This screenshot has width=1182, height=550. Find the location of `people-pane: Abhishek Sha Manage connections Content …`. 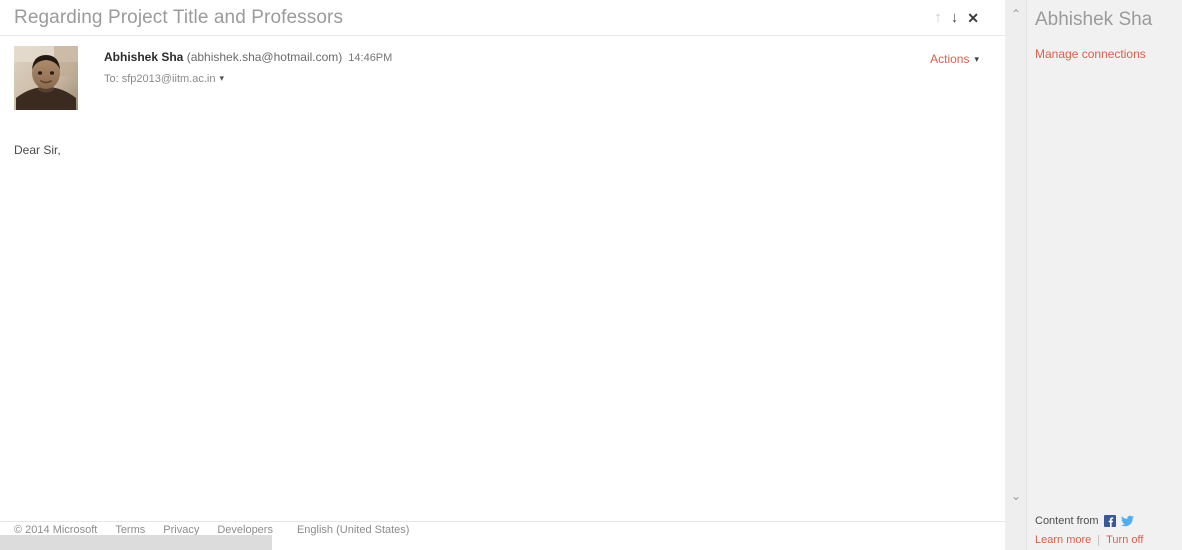

people-pane: Abhishek Sha Manage connections Content … is located at coordinates (1104, 275).